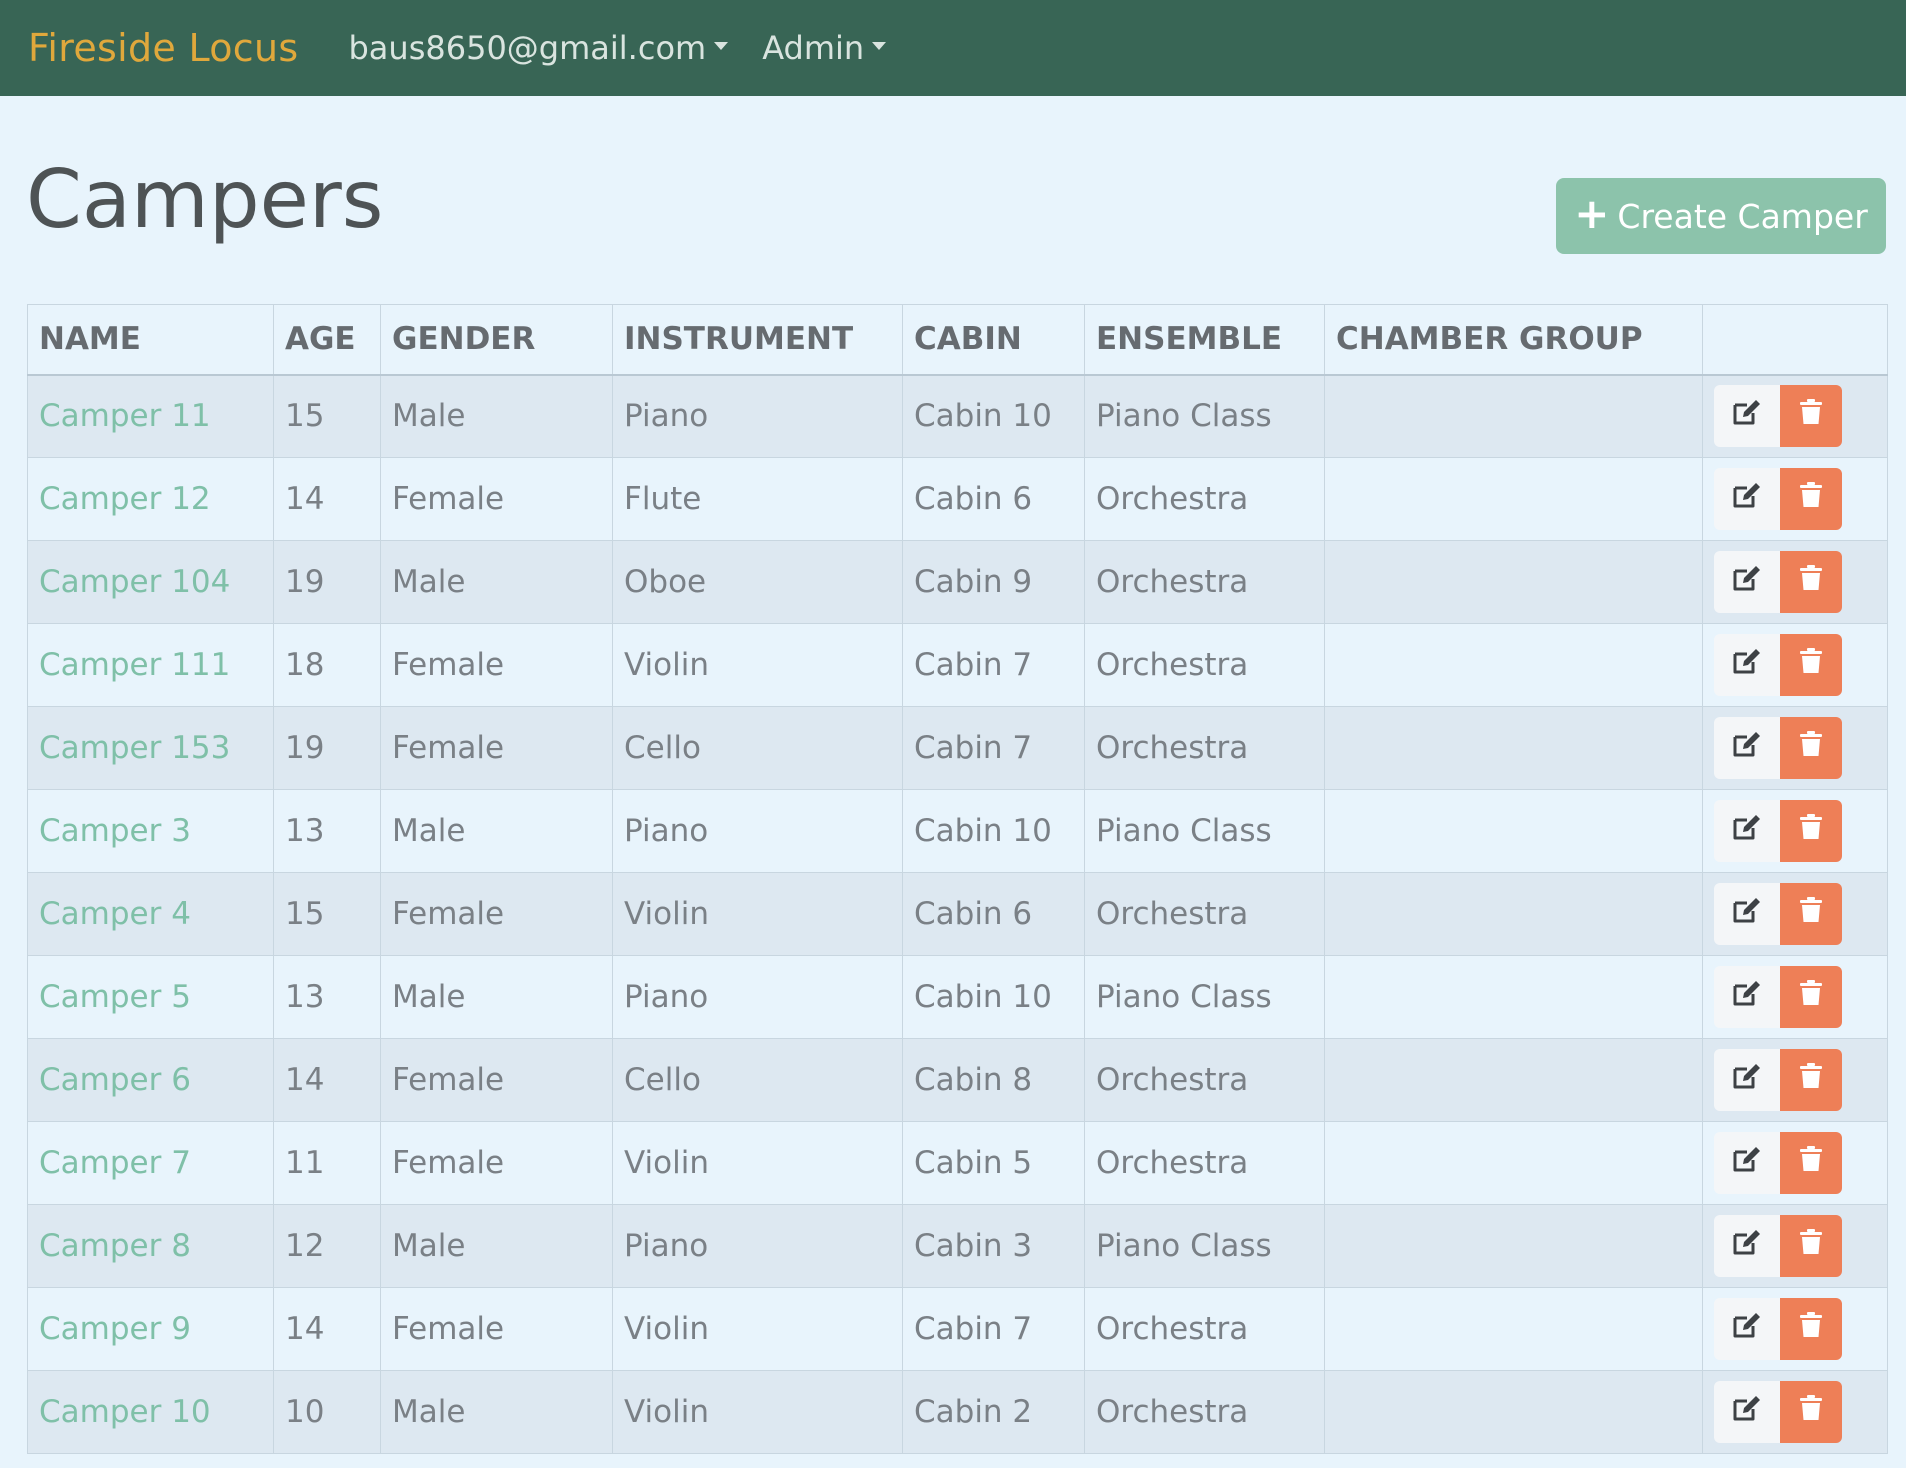 This screenshot has height=1468, width=1906. I want to click on page-title: Campers, so click(205, 199).